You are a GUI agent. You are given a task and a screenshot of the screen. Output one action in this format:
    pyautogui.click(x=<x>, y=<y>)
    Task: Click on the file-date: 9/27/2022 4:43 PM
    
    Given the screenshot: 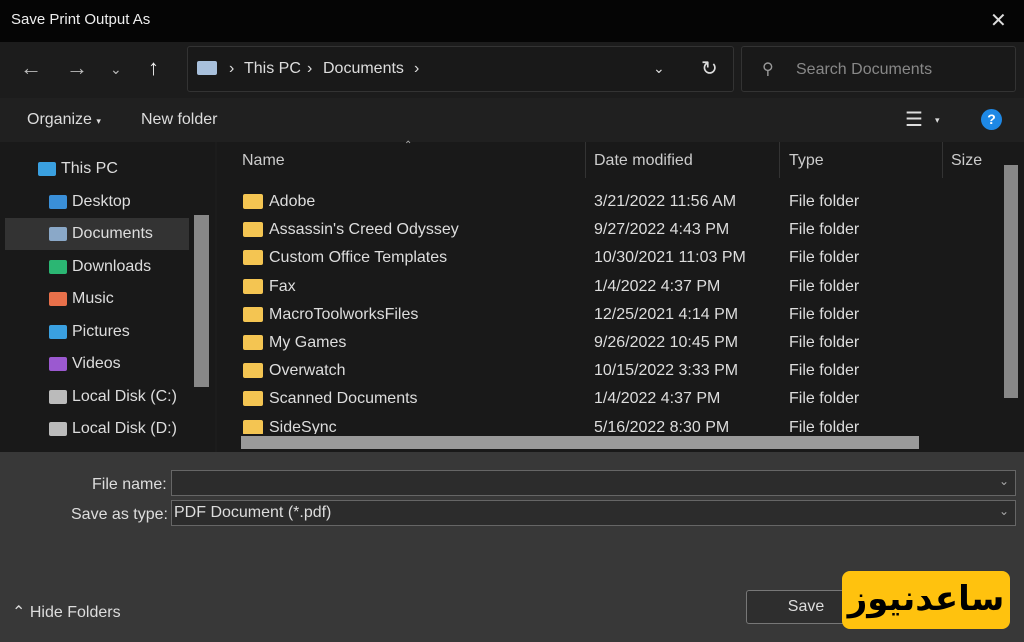 What is the action you would take?
    pyautogui.click(x=662, y=230)
    